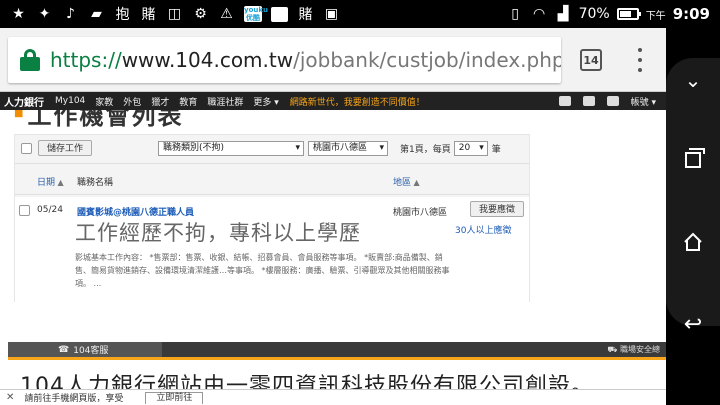  I want to click on close-icon: ✕, so click(10, 397).